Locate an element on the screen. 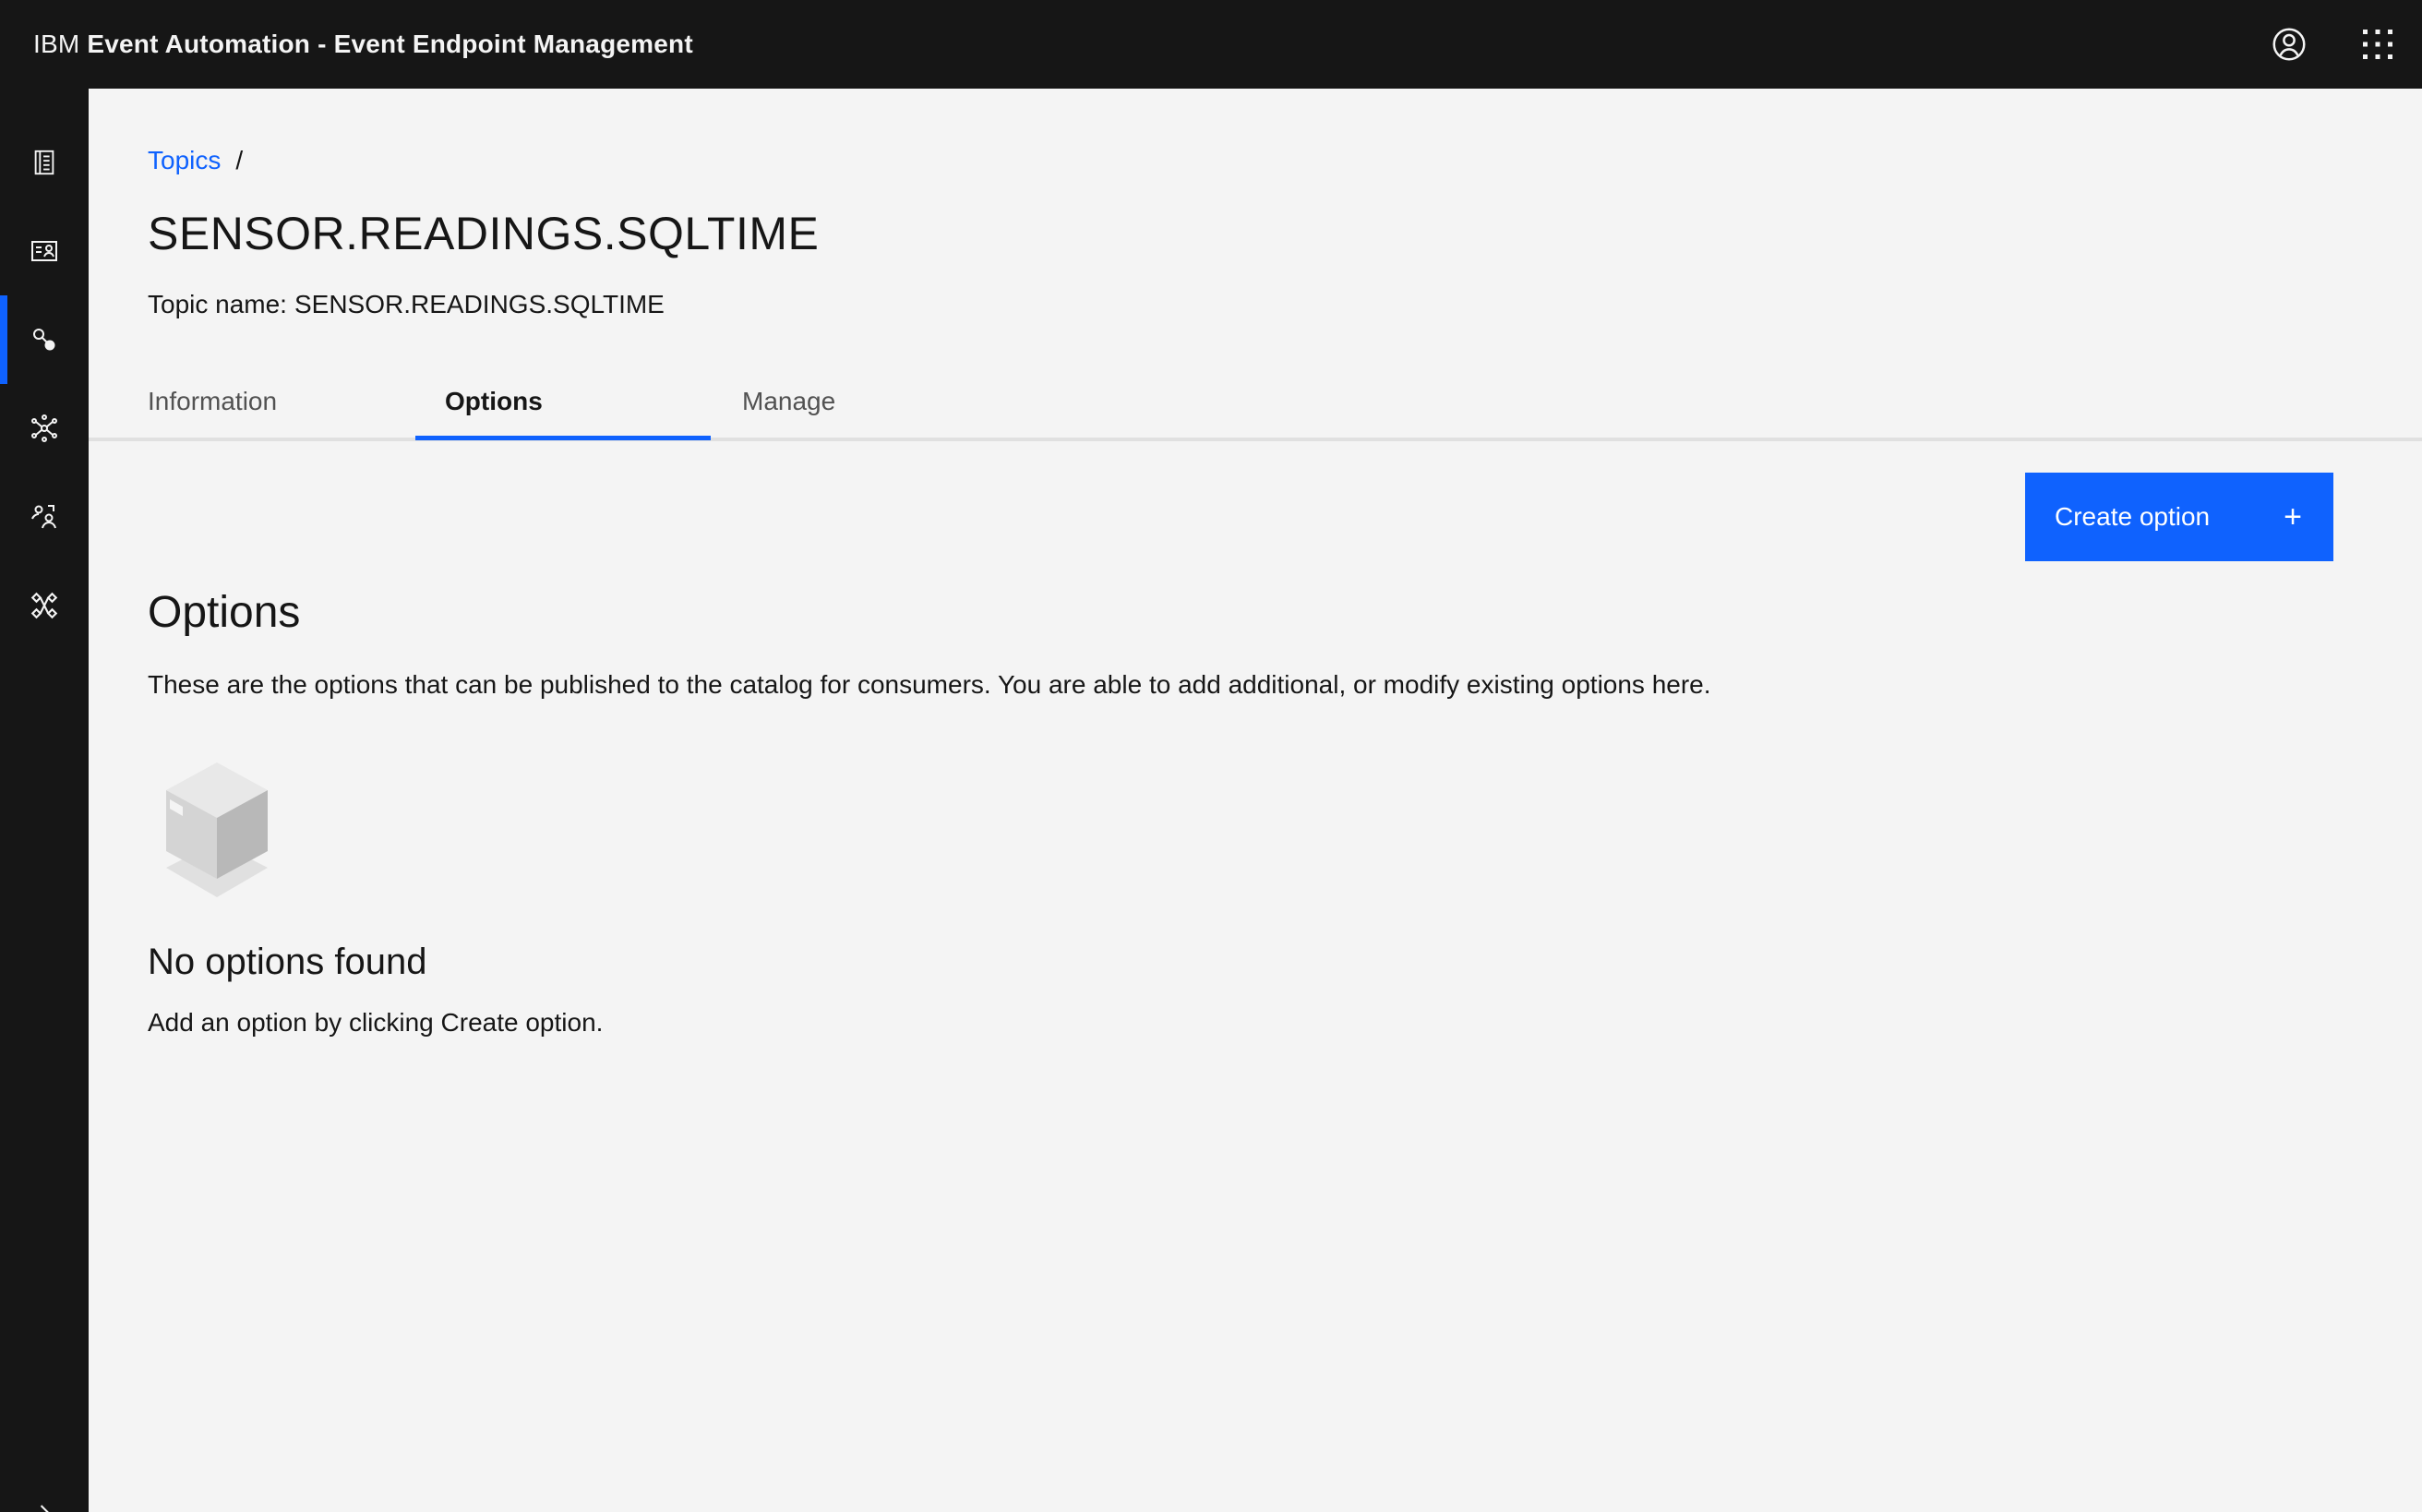 The height and width of the screenshot is (1512, 2422). sidenav-item-users is located at coordinates (44, 517).